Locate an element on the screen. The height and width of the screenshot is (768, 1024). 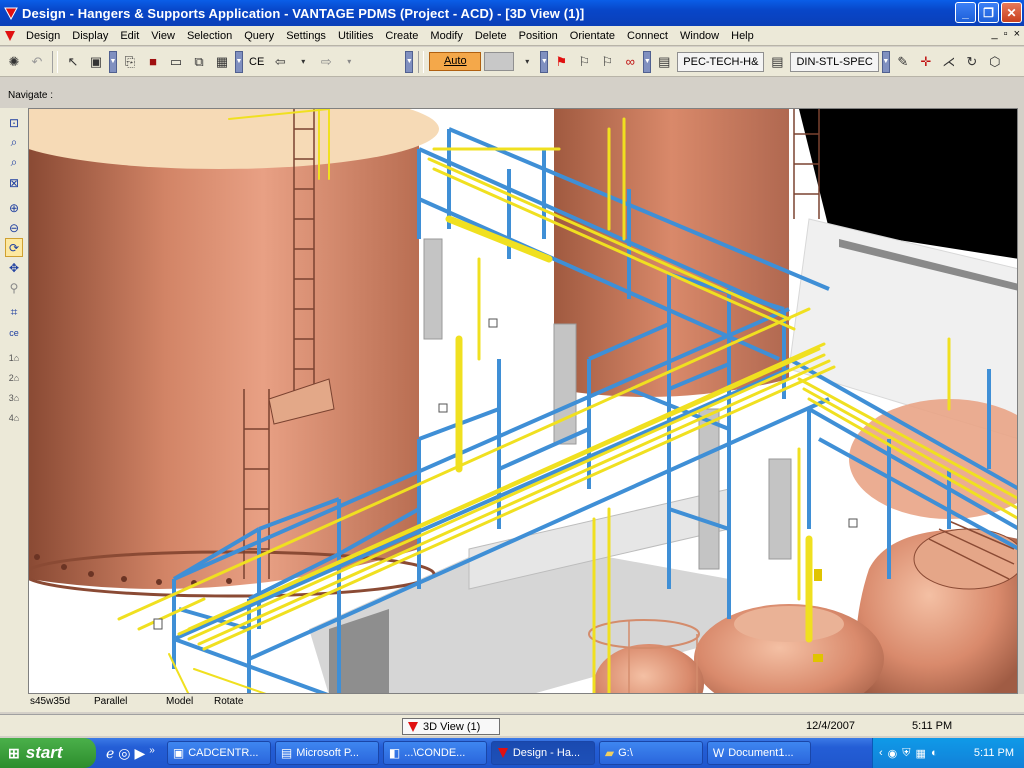
forward-arrow-icon: ⇨ is located at coordinates (326, 62).